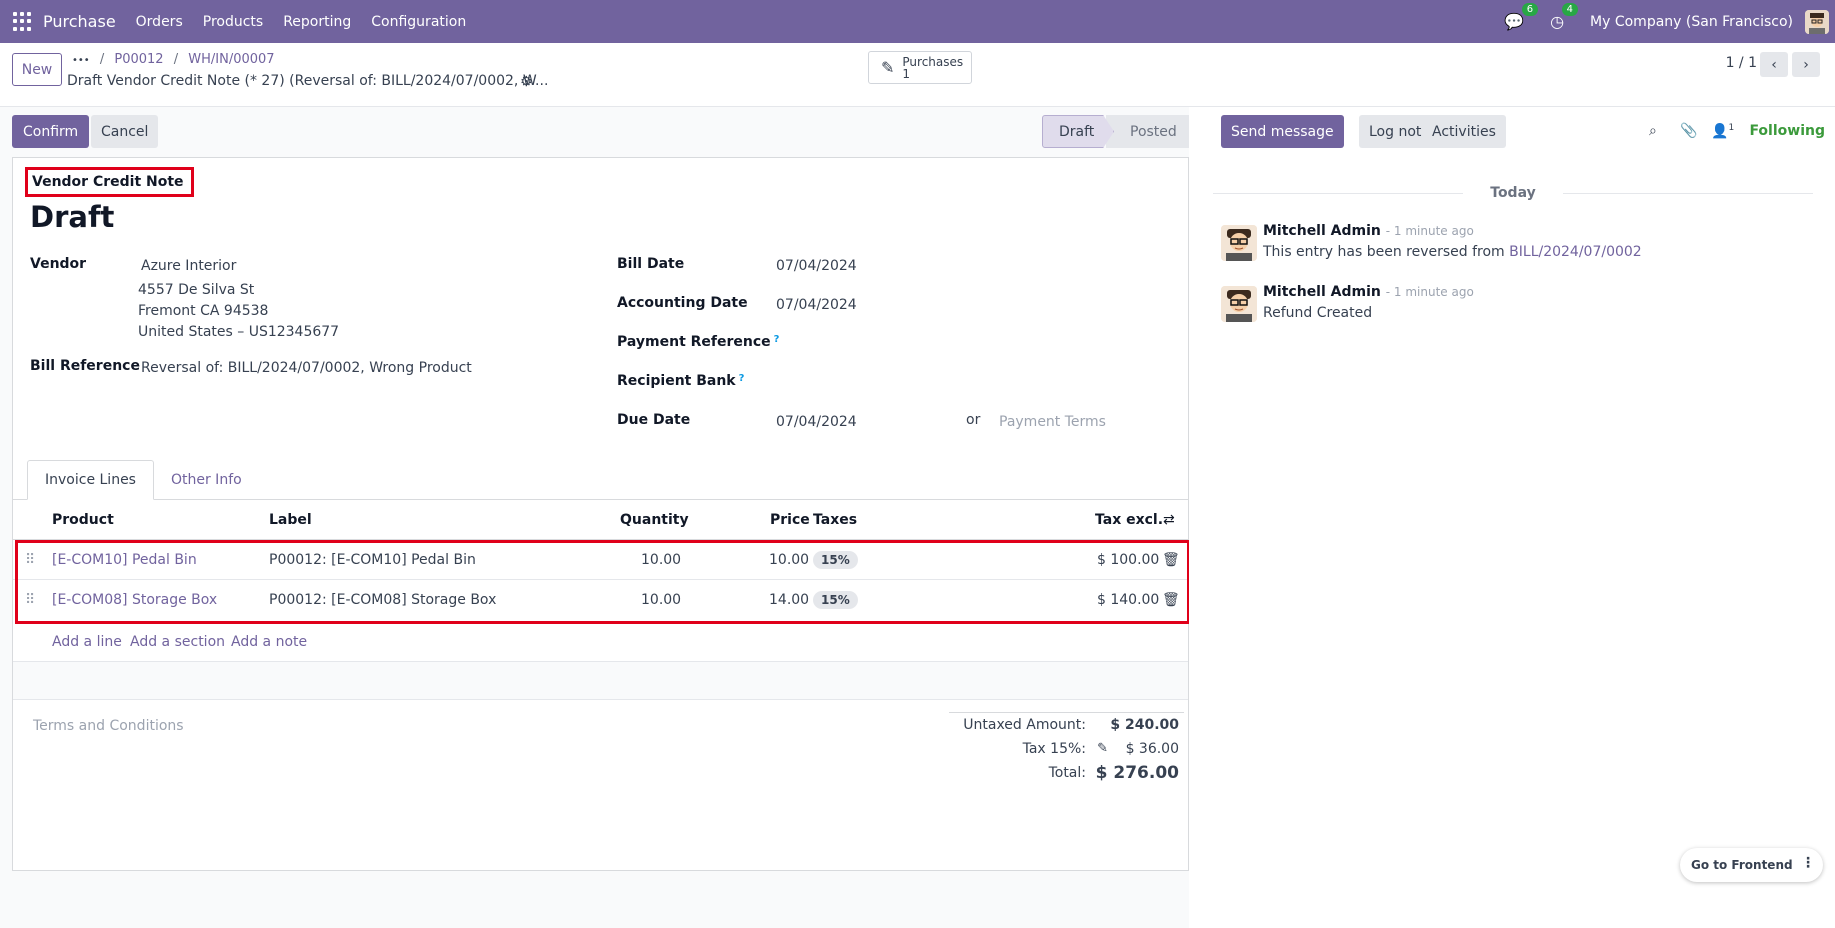 This screenshot has height=928, width=1835. What do you see at coordinates (81, 60) in the screenshot?
I see `breadcrumb-more: •••` at bounding box center [81, 60].